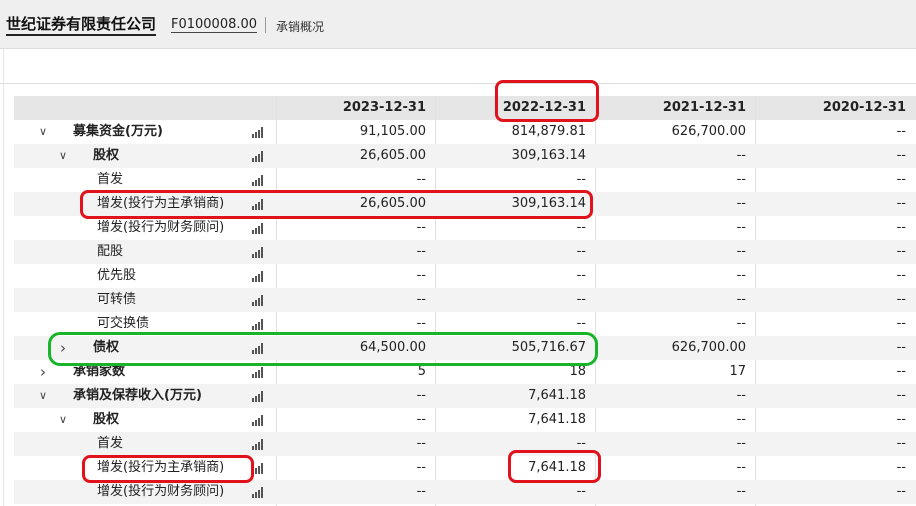 Image resolution: width=916 pixels, height=506 pixels. What do you see at coordinates (351, 108) in the screenshot?
I see `column-header-2023: 2023-12-31` at bounding box center [351, 108].